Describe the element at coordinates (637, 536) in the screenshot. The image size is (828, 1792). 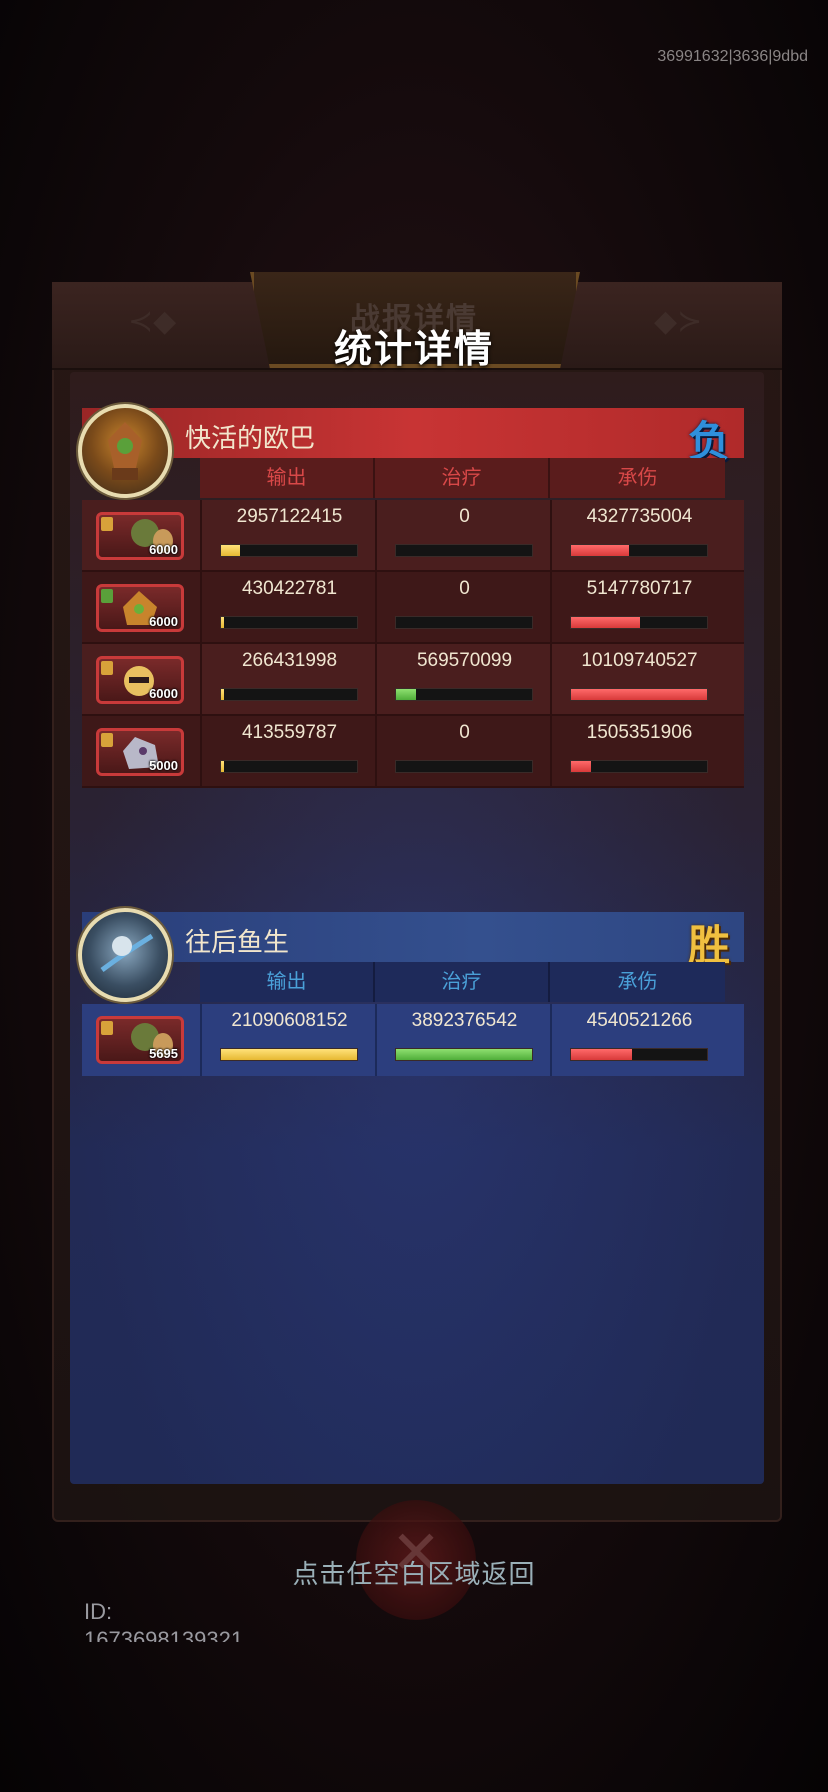
I see `tank-cell: 4327735004` at that location.